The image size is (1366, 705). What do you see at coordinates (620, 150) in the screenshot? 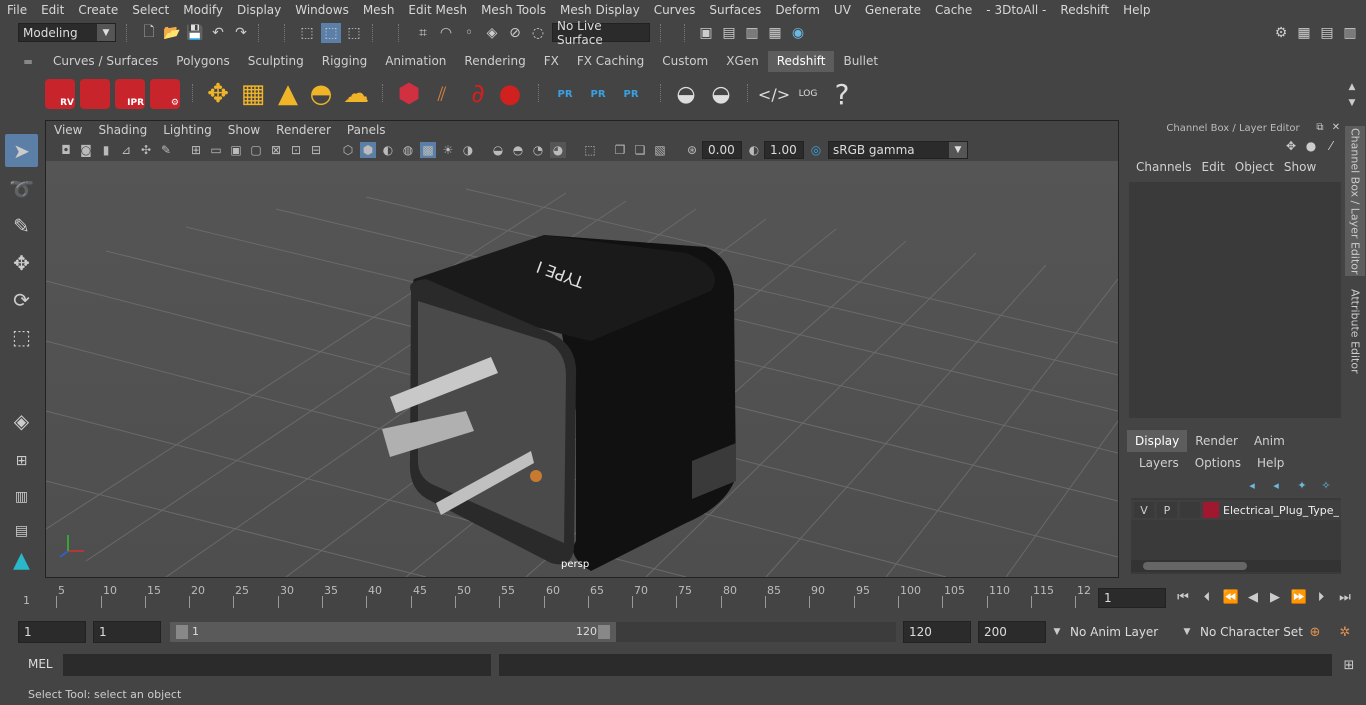
I see `xray-icon: ❐` at bounding box center [620, 150].